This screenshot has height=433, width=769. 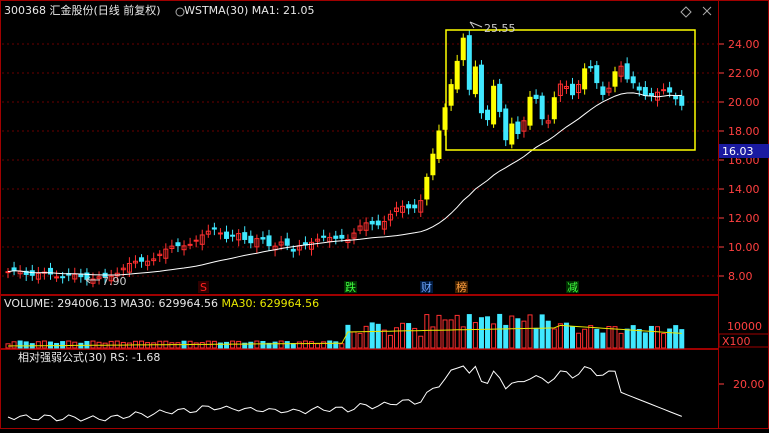 What do you see at coordinates (738, 151) in the screenshot?
I see `current-price-value: 16.03` at bounding box center [738, 151].